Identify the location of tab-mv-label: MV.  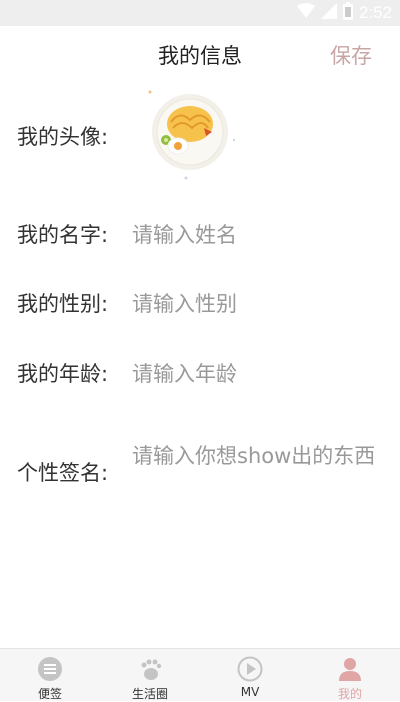
(250, 692).